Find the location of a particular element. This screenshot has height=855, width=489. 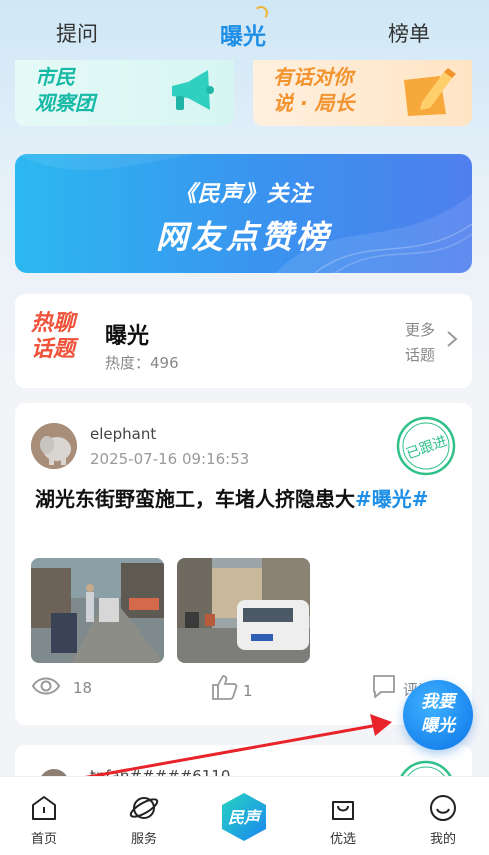

chevron-right-icon is located at coordinates (452, 339).